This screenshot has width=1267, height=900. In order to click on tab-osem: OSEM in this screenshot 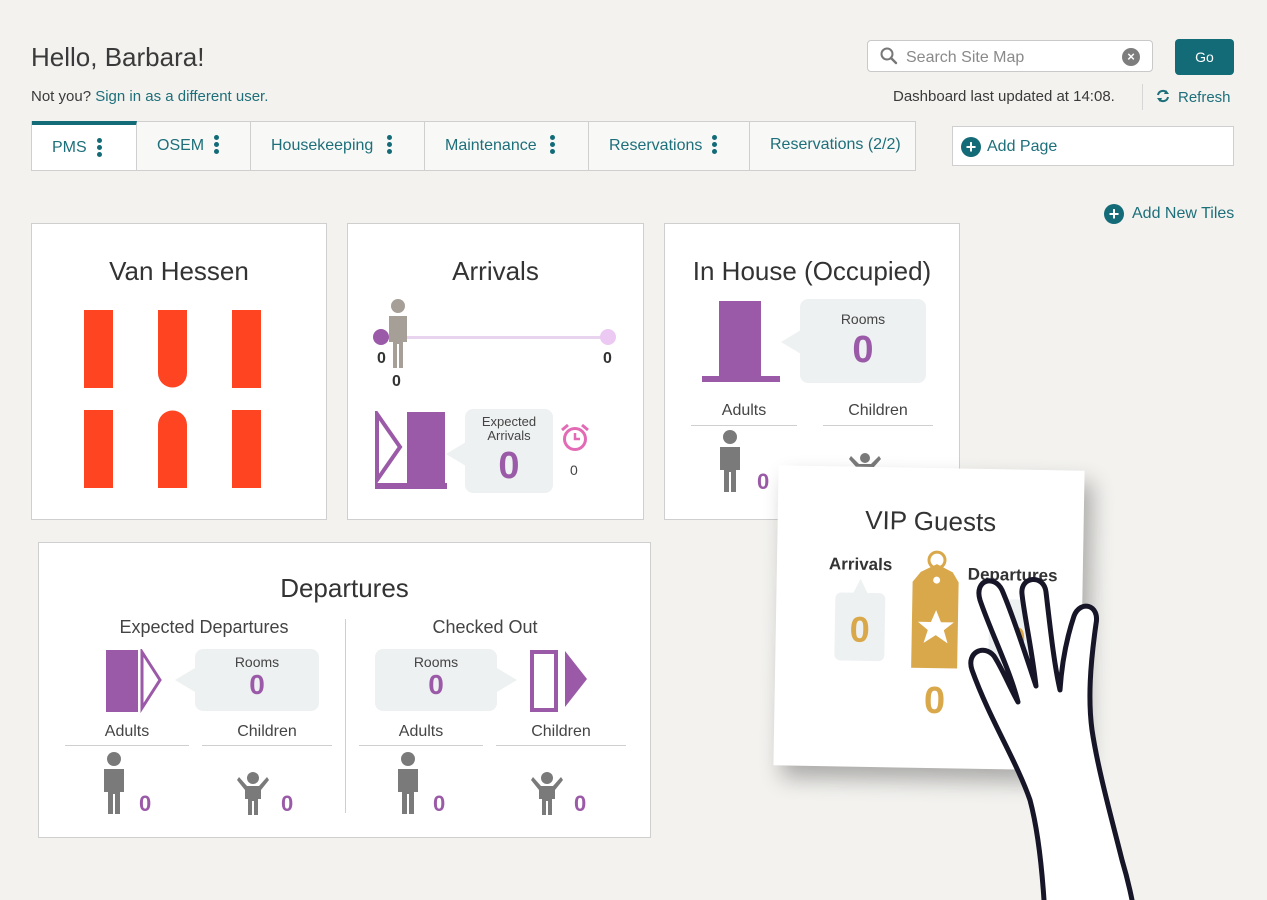, I will do `click(194, 146)`.